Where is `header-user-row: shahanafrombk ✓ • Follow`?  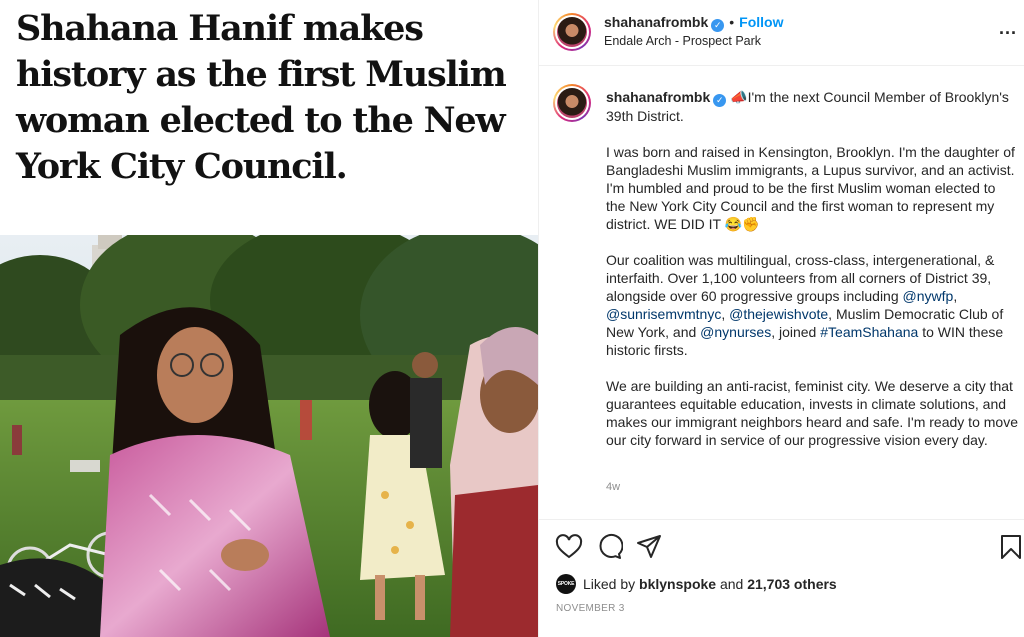
header-user-row: shahanafrombk ✓ • Follow is located at coordinates (693, 23).